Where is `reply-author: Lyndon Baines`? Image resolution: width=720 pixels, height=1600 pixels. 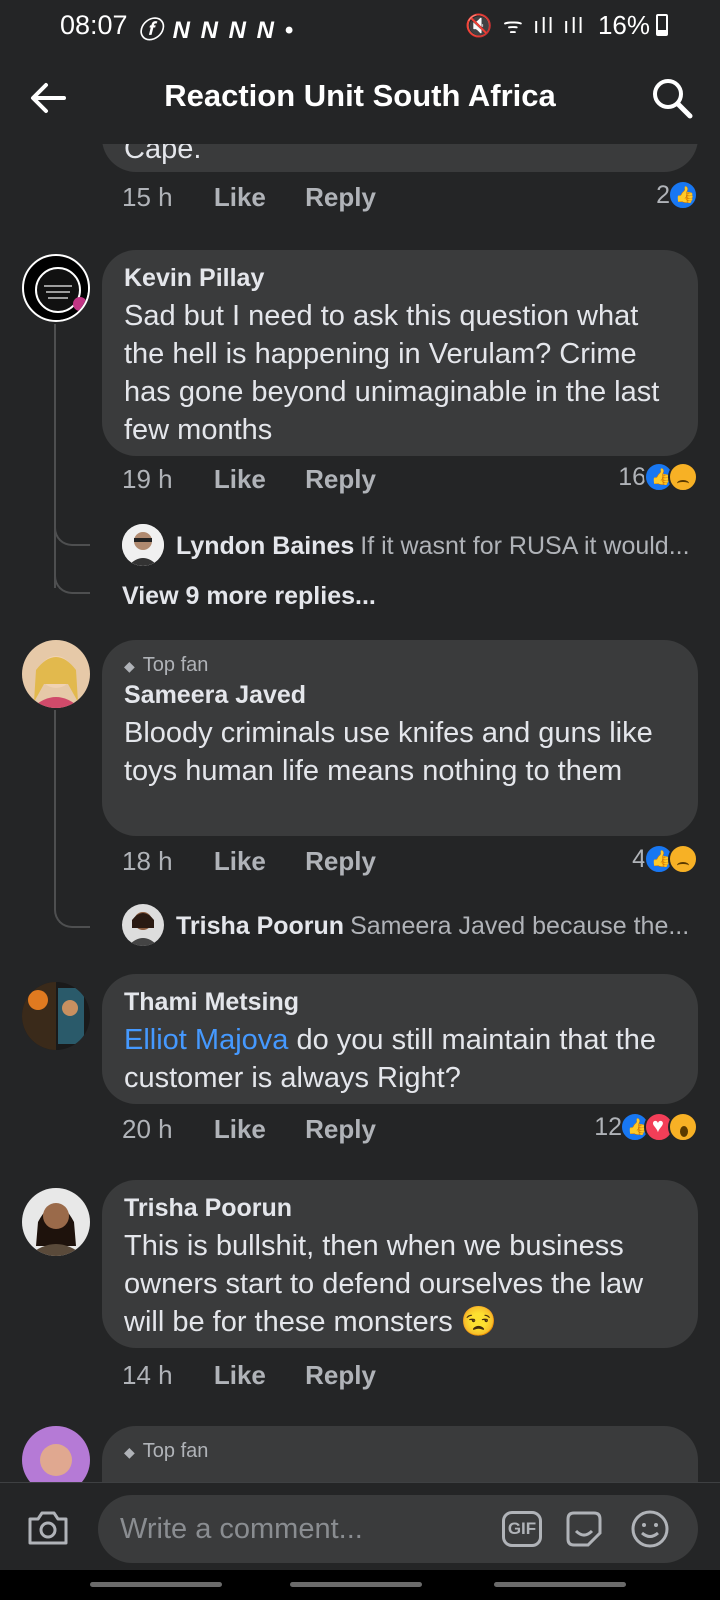 reply-author: Lyndon Baines is located at coordinates (265, 546).